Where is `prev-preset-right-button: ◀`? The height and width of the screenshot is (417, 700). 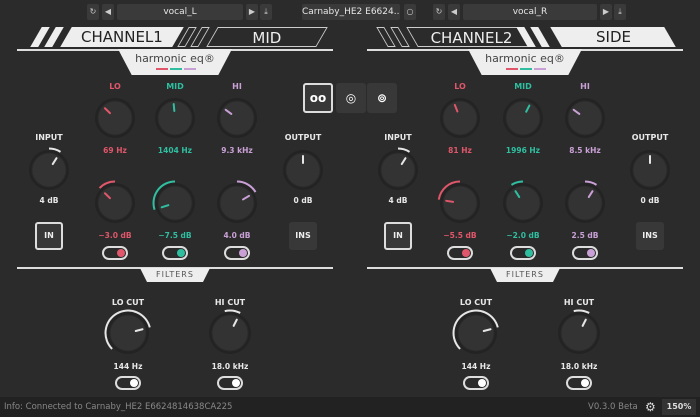 prev-preset-right-button: ◀ is located at coordinates (454, 12).